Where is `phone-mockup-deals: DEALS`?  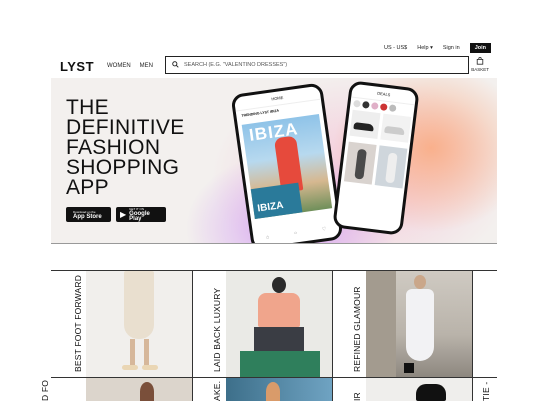 phone-mockup-deals: DEALS is located at coordinates (376, 158).